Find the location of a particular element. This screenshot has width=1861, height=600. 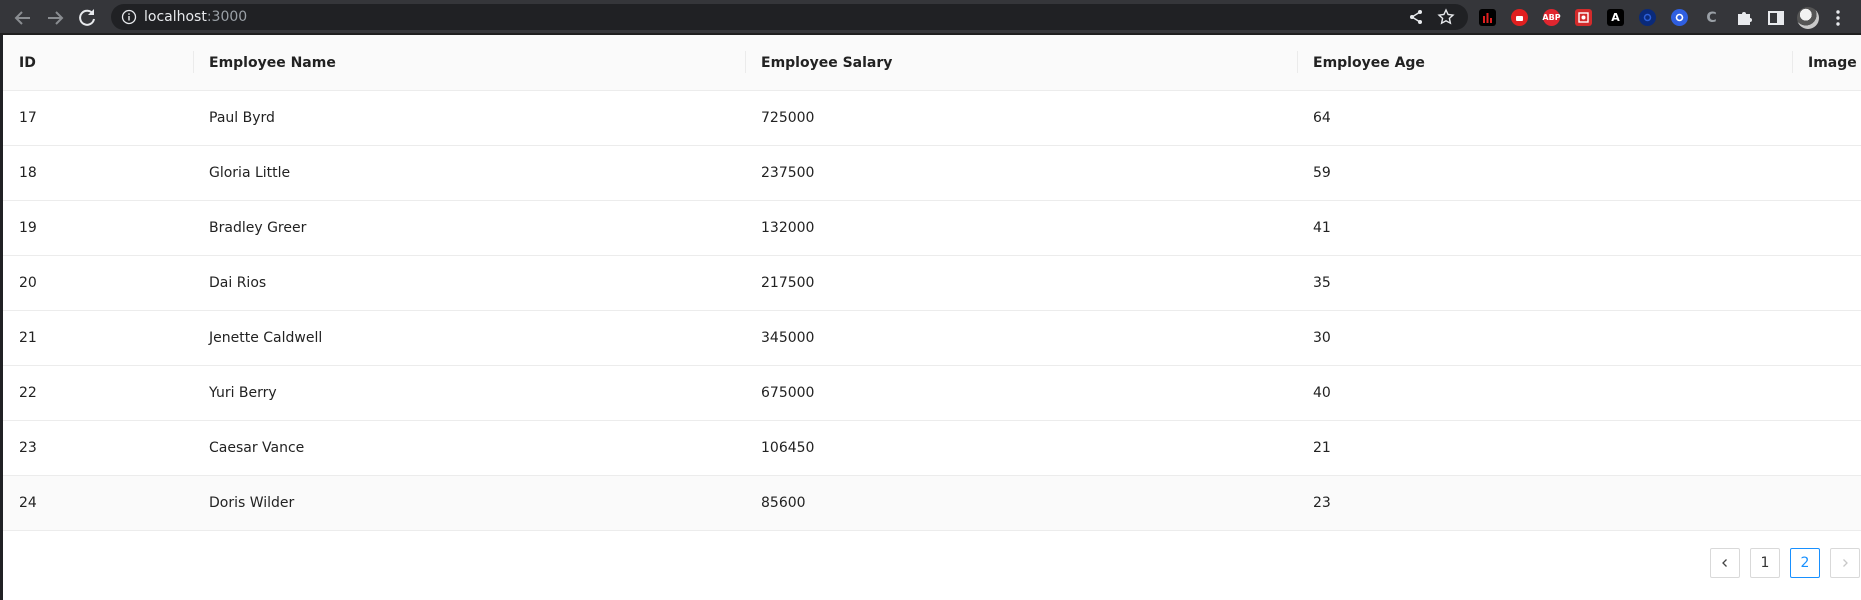

cell-employee-name: Jenette Caldwell is located at coordinates (469, 338).